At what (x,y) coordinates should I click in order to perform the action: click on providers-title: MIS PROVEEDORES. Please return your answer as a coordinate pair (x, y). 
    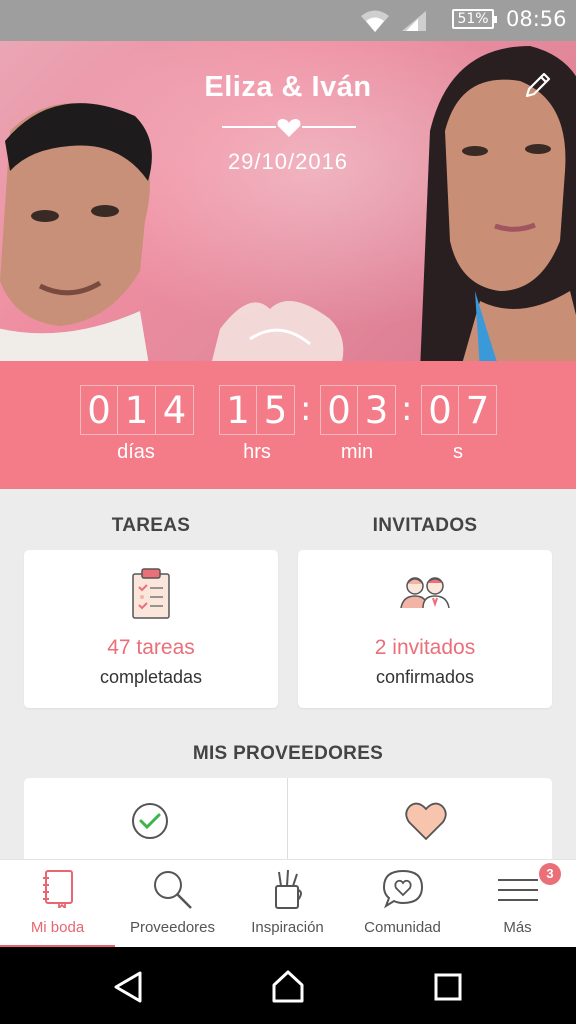
    Looking at the image, I should click on (288, 753).